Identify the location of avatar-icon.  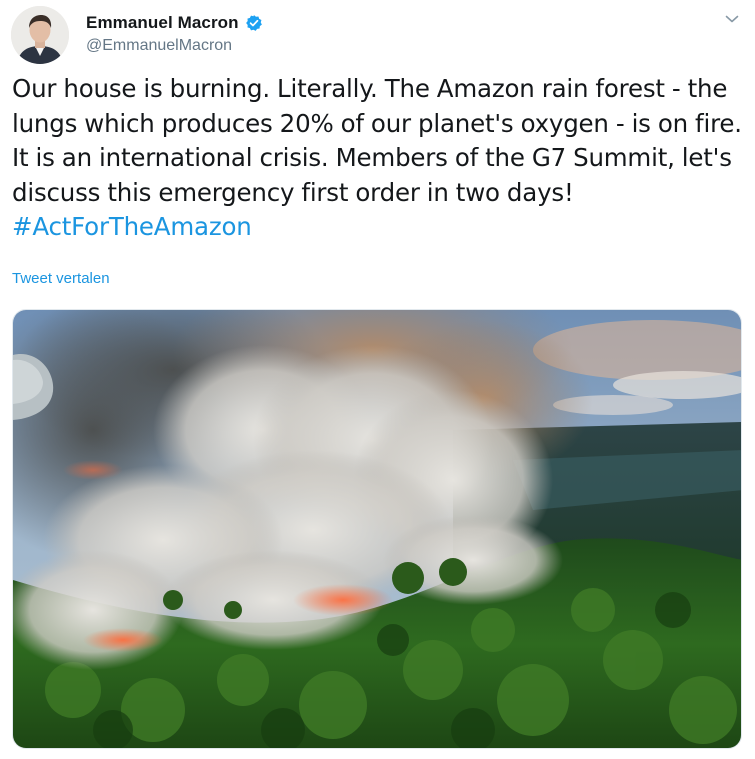
(40, 35).